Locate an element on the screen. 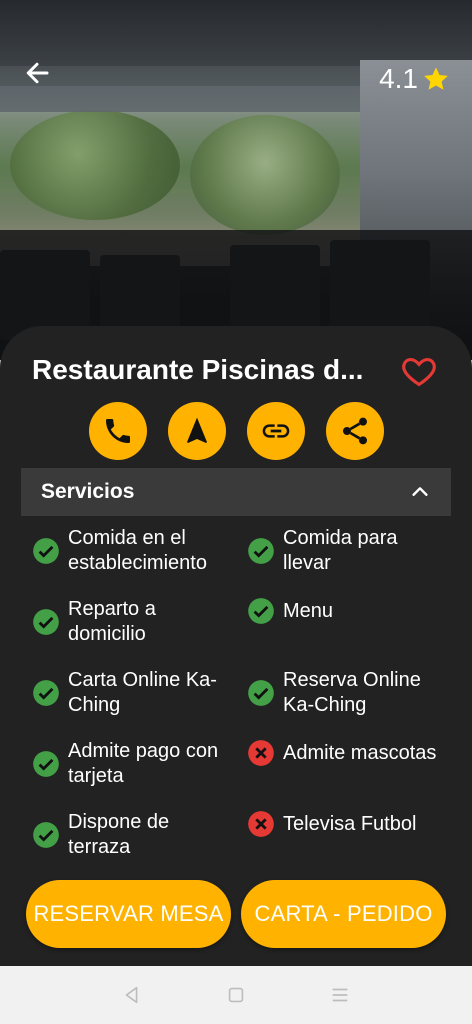 This screenshot has width=472, height=1024. nav-menu-icon is located at coordinates (340, 995).